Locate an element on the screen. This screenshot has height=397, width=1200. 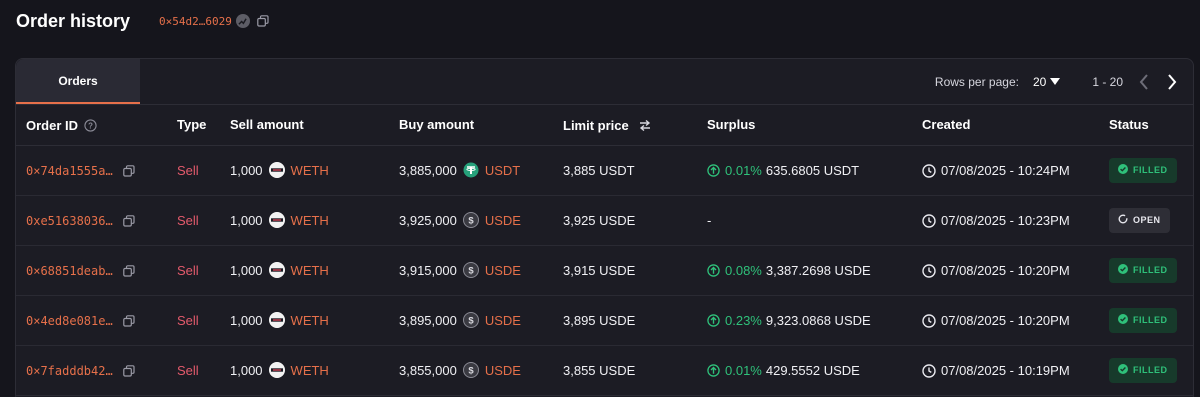
buy-amount: 3,915,000 is located at coordinates (428, 270).